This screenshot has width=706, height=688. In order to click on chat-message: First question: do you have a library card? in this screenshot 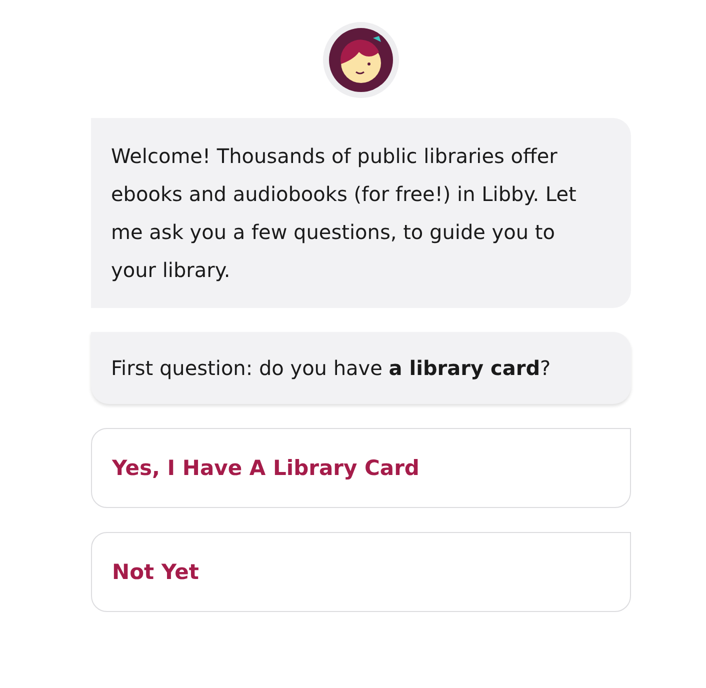, I will do `click(361, 368)`.